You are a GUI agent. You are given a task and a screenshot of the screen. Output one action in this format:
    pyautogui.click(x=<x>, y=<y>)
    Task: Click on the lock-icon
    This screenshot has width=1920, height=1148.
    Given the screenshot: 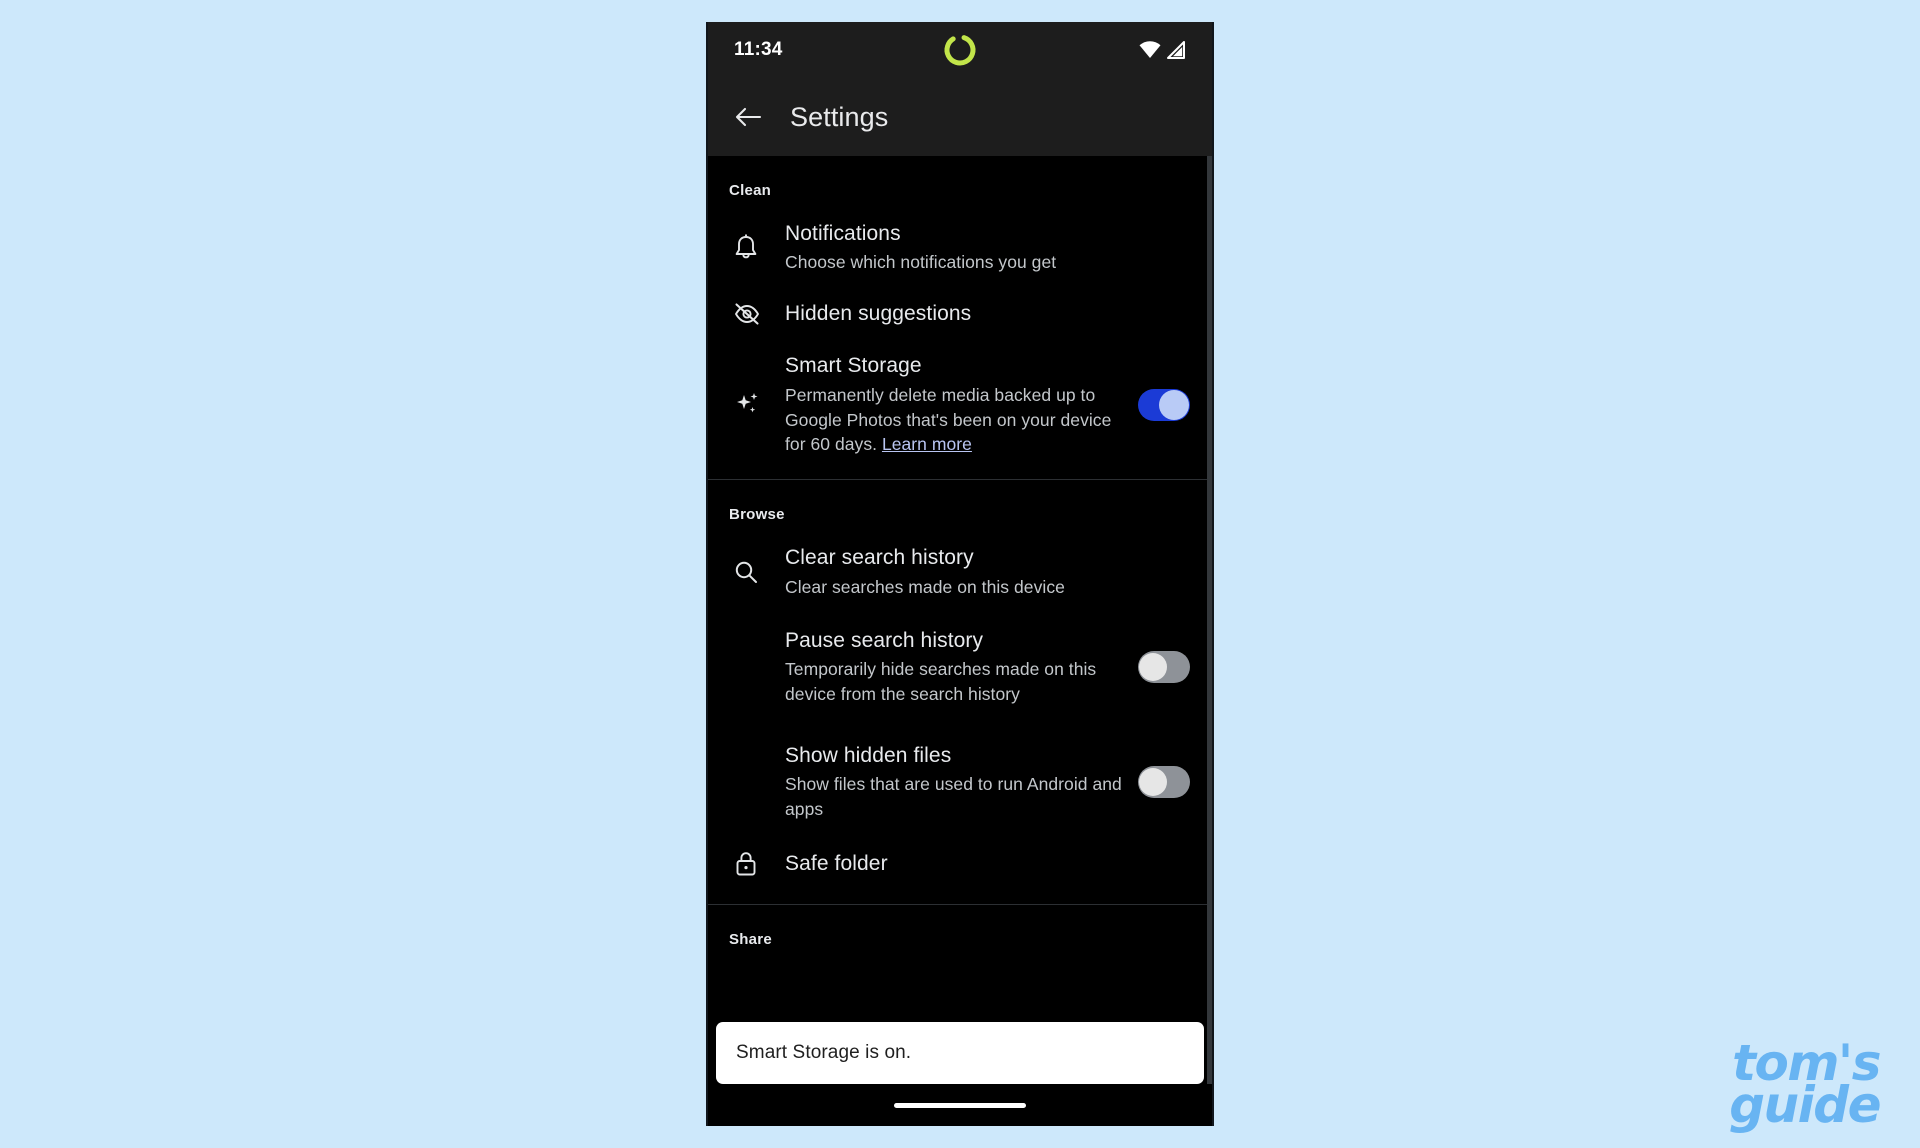 What is the action you would take?
    pyautogui.click(x=757, y=864)
    